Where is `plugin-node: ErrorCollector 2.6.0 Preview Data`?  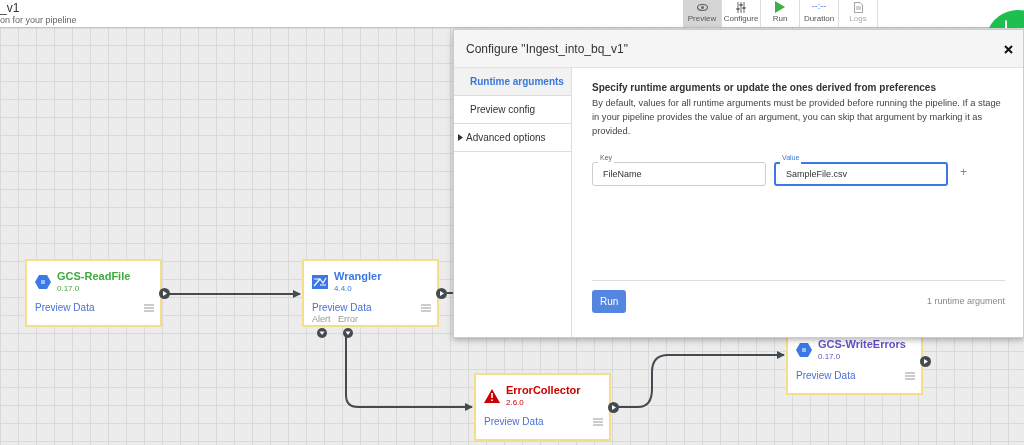
plugin-node: ErrorCollector 2.6.0 Preview Data is located at coordinates (542, 407).